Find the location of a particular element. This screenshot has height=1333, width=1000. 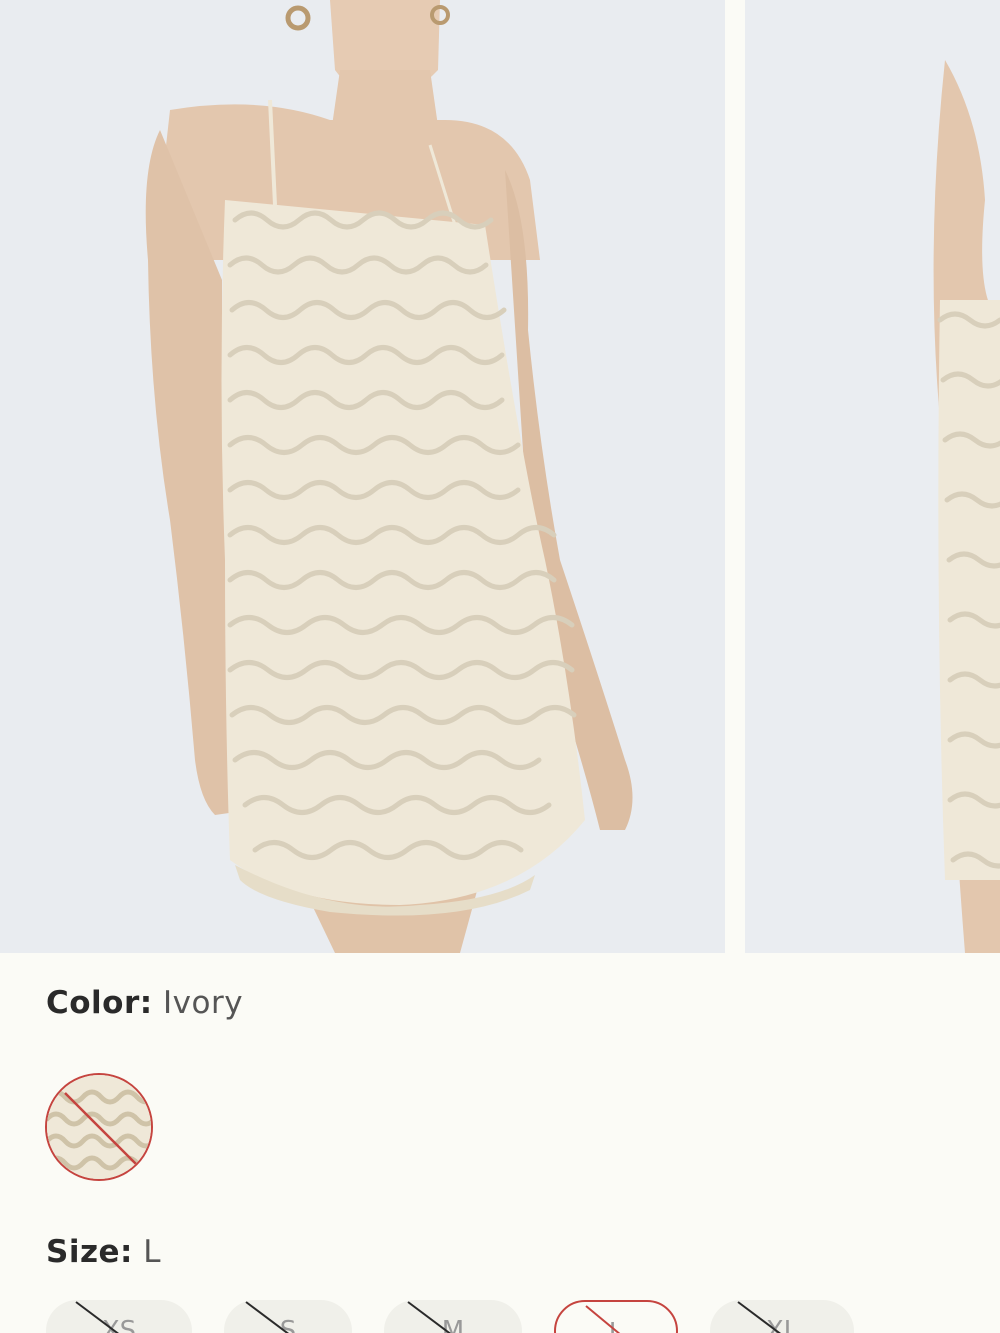

size-option-m: M is located at coordinates (453, 1316).